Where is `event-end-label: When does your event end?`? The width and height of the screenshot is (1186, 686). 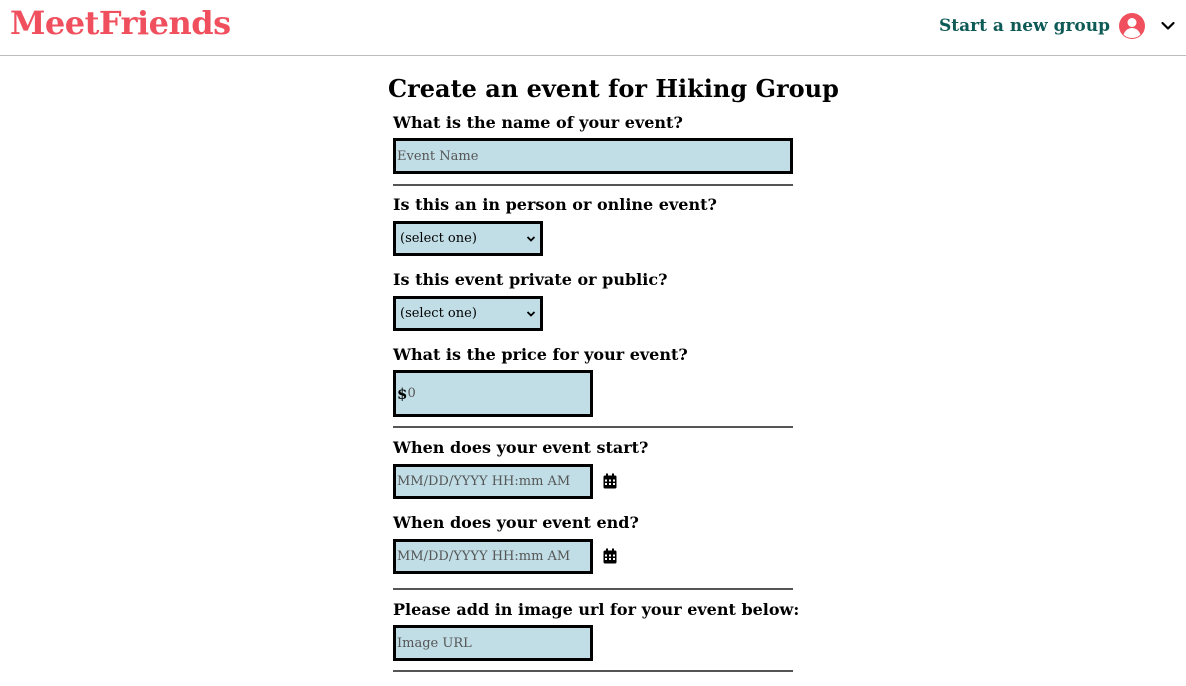 event-end-label: When does your event end? is located at coordinates (516, 522).